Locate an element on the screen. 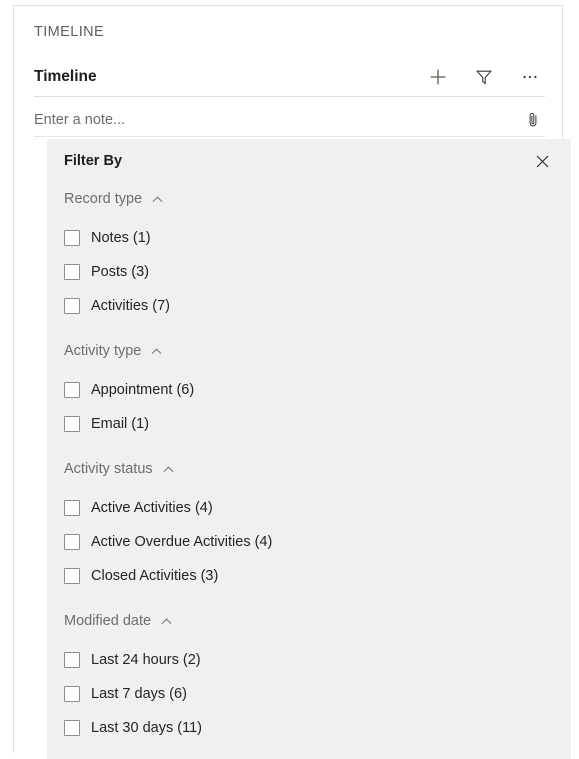 The image size is (579, 759). filter-option-row: Last 7 days (6) is located at coordinates (309, 694).